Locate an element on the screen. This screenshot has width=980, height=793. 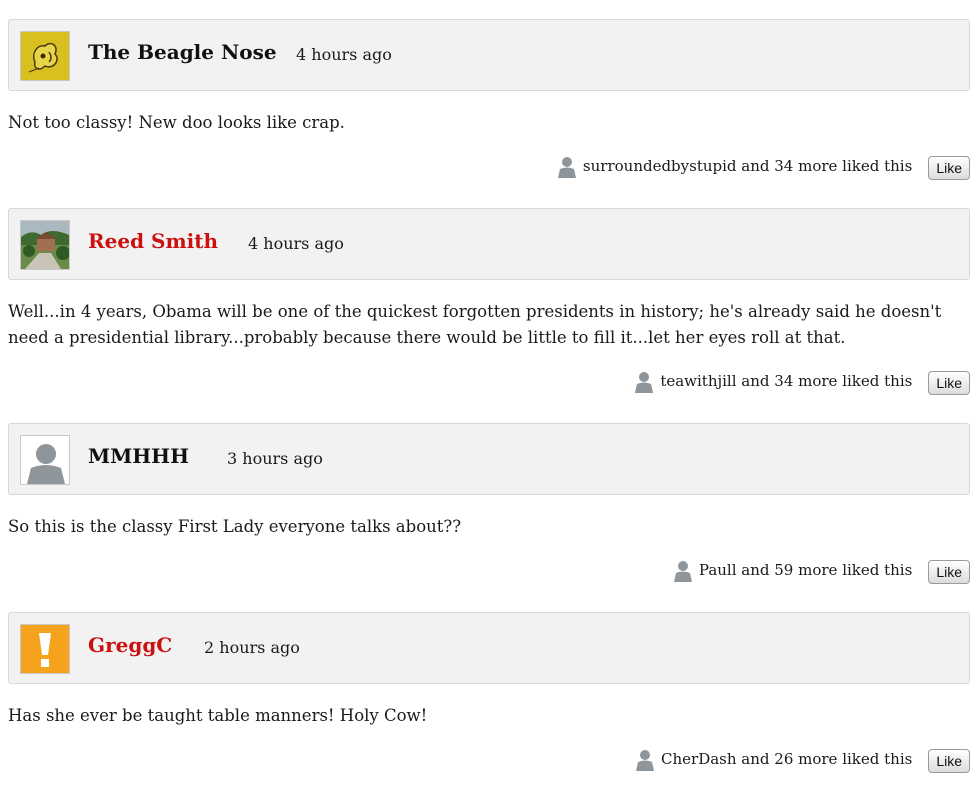
beagle-avatar-icon is located at coordinates (45, 56).